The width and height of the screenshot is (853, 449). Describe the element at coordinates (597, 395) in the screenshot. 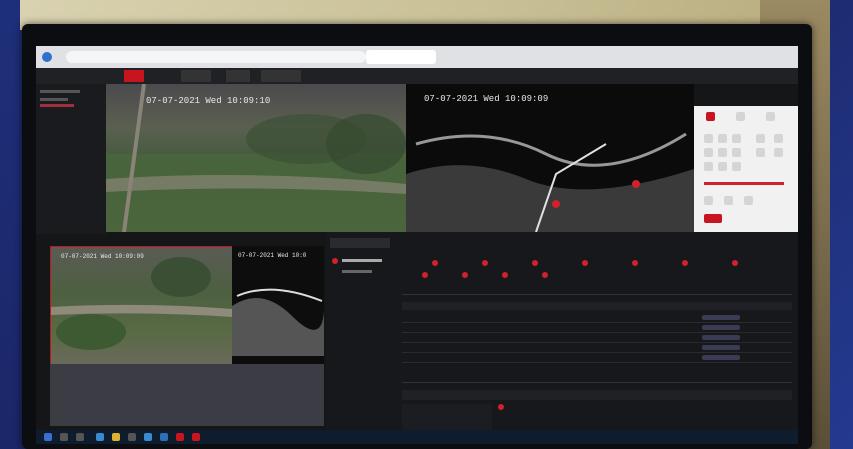

I see `event-details-header` at that location.